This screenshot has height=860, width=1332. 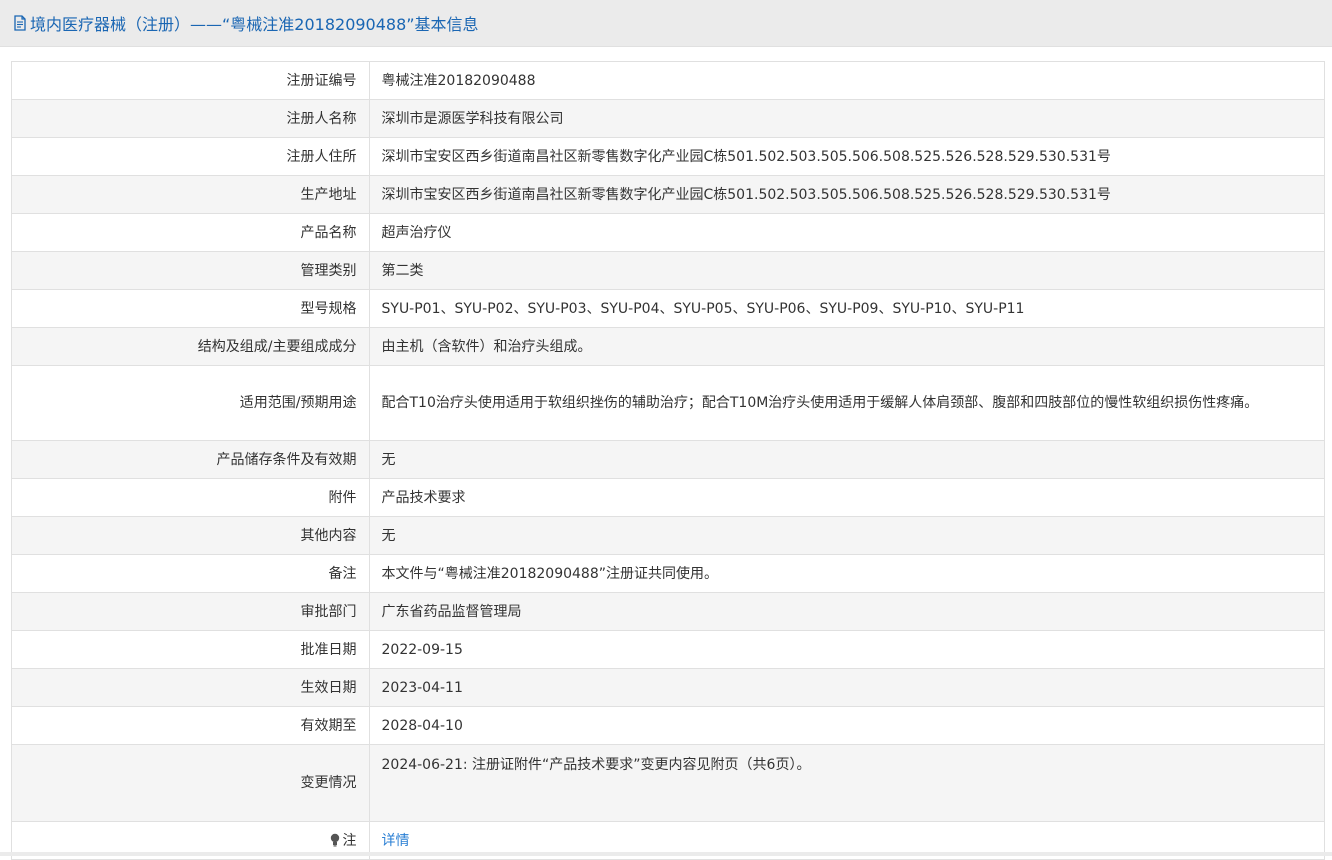 What do you see at coordinates (191, 270) in the screenshot?
I see `row-label: 管理类别` at bounding box center [191, 270].